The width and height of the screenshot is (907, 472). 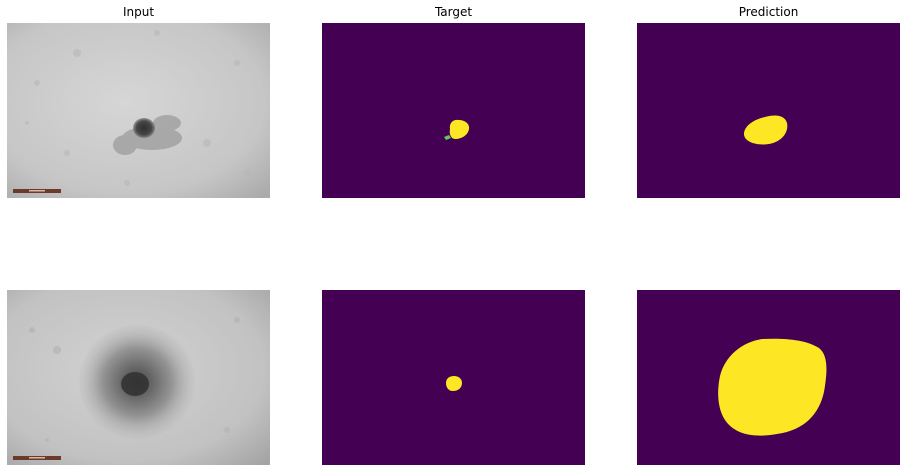 I want to click on row1-target-mask, so click(x=453, y=110).